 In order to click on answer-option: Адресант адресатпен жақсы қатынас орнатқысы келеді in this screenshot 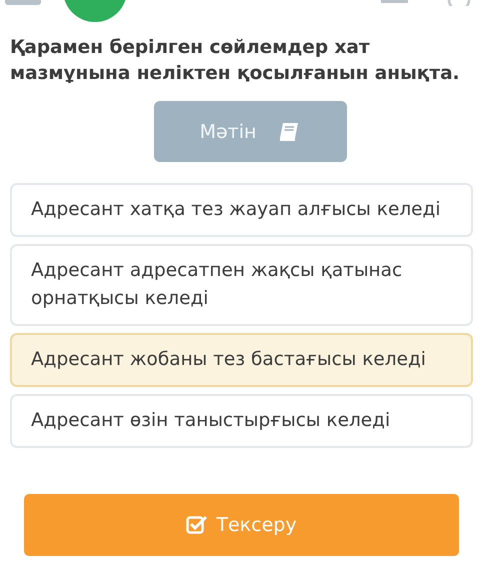, I will do `click(241, 285)`.